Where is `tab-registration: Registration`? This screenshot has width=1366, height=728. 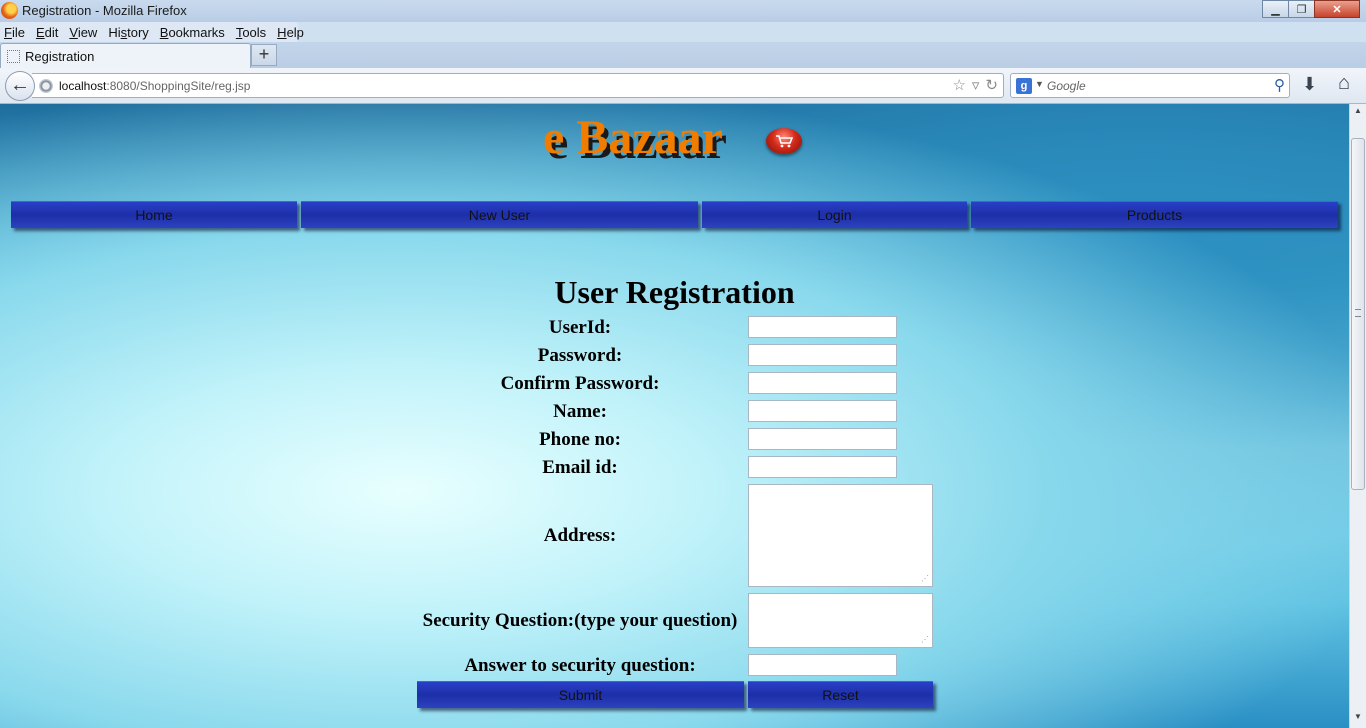 tab-registration: Registration is located at coordinates (125, 56).